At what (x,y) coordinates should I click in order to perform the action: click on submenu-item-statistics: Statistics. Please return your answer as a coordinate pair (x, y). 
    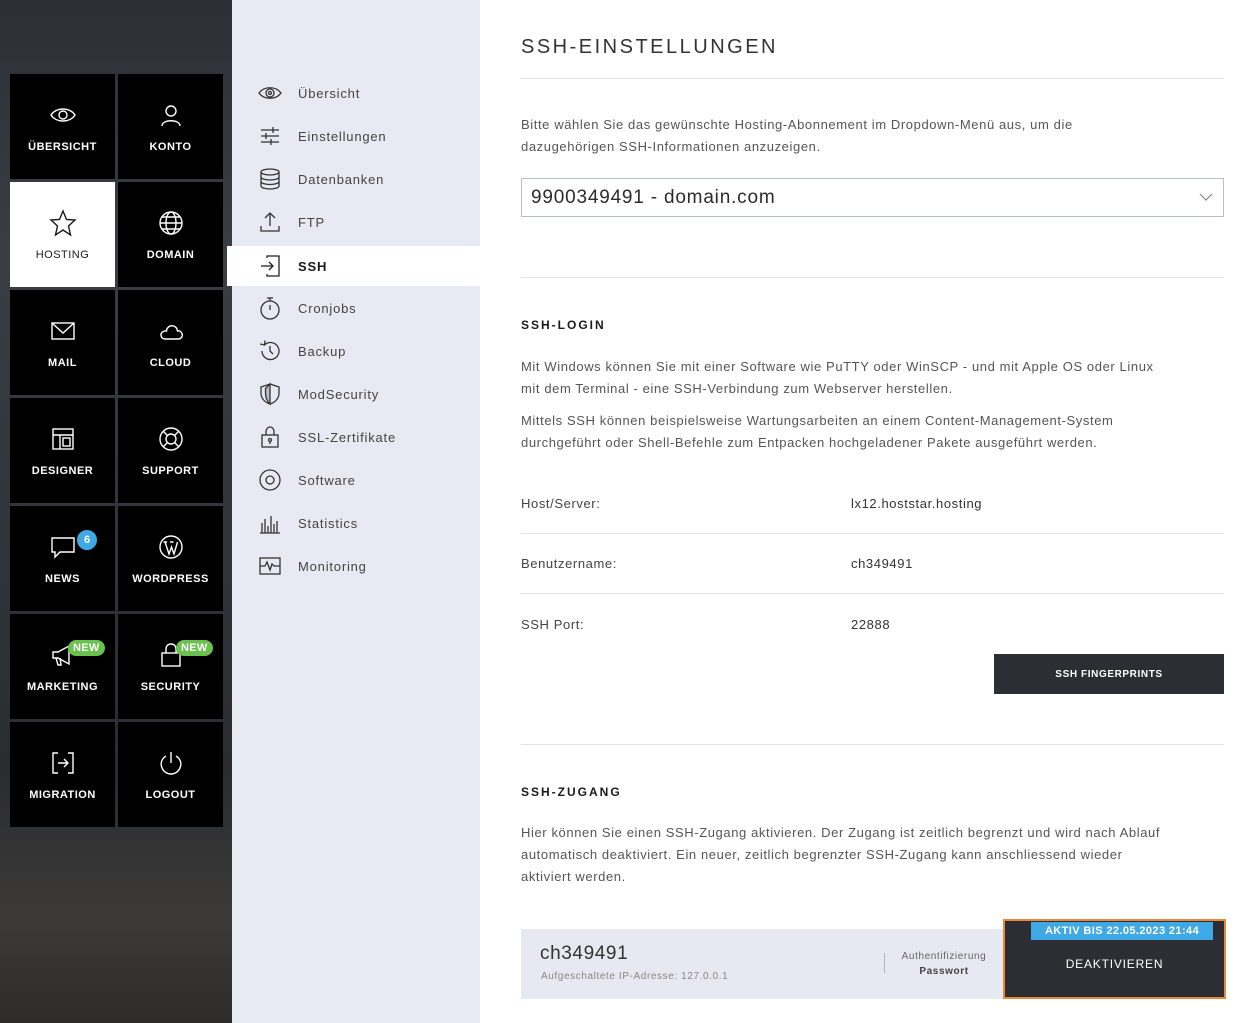
    Looking at the image, I should click on (356, 523).